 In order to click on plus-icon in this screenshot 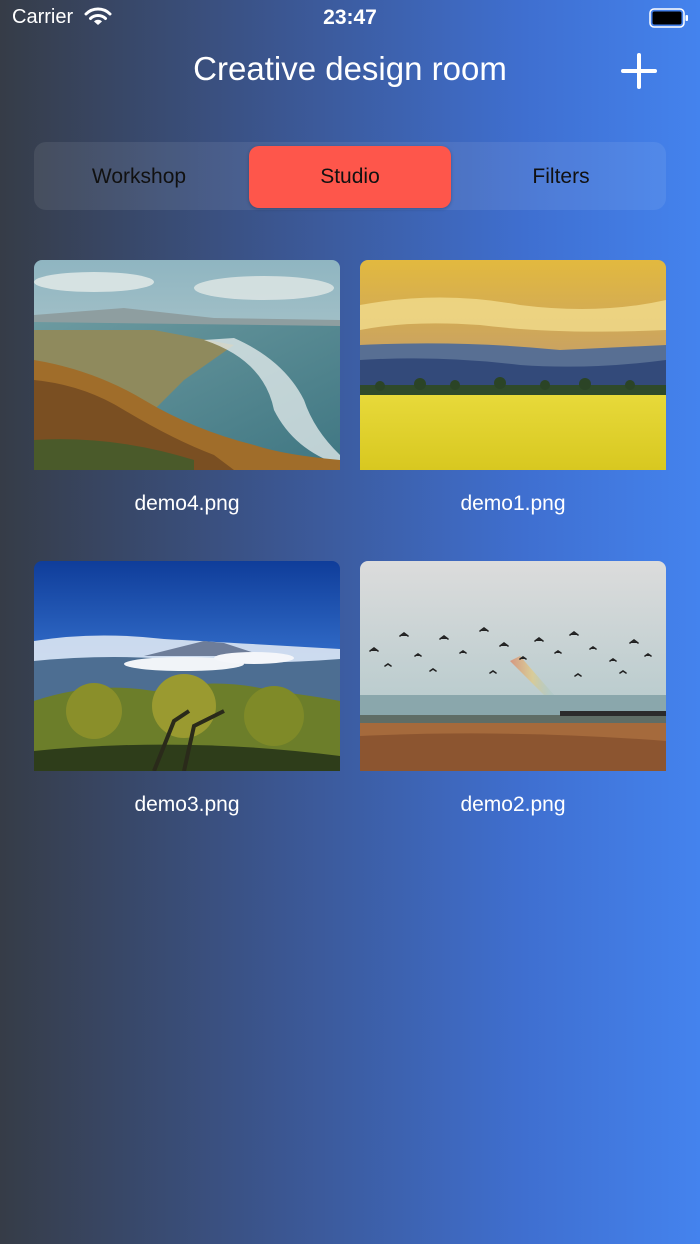, I will do `click(639, 71)`.